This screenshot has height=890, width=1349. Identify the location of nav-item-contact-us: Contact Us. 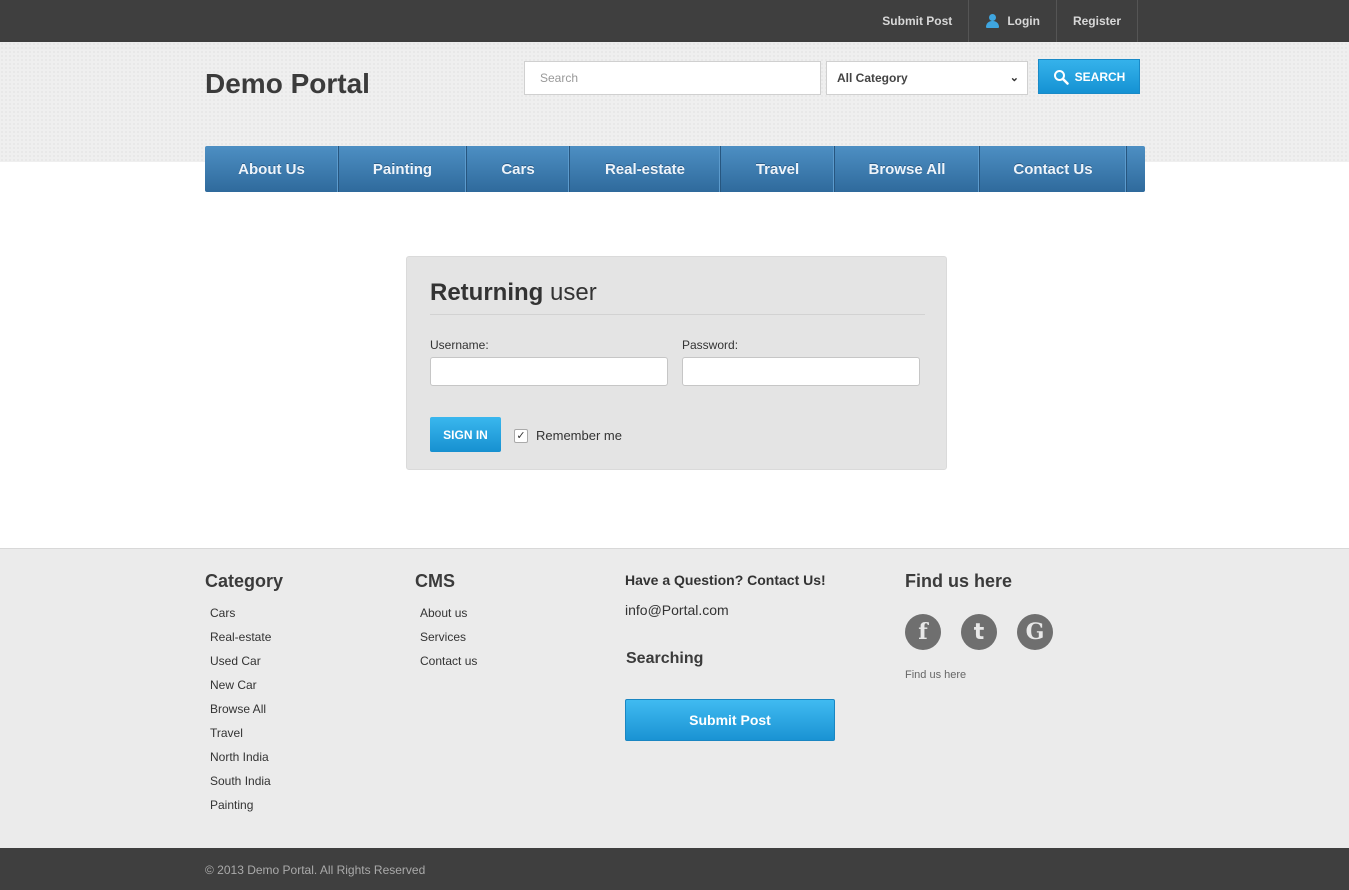
(1053, 169).